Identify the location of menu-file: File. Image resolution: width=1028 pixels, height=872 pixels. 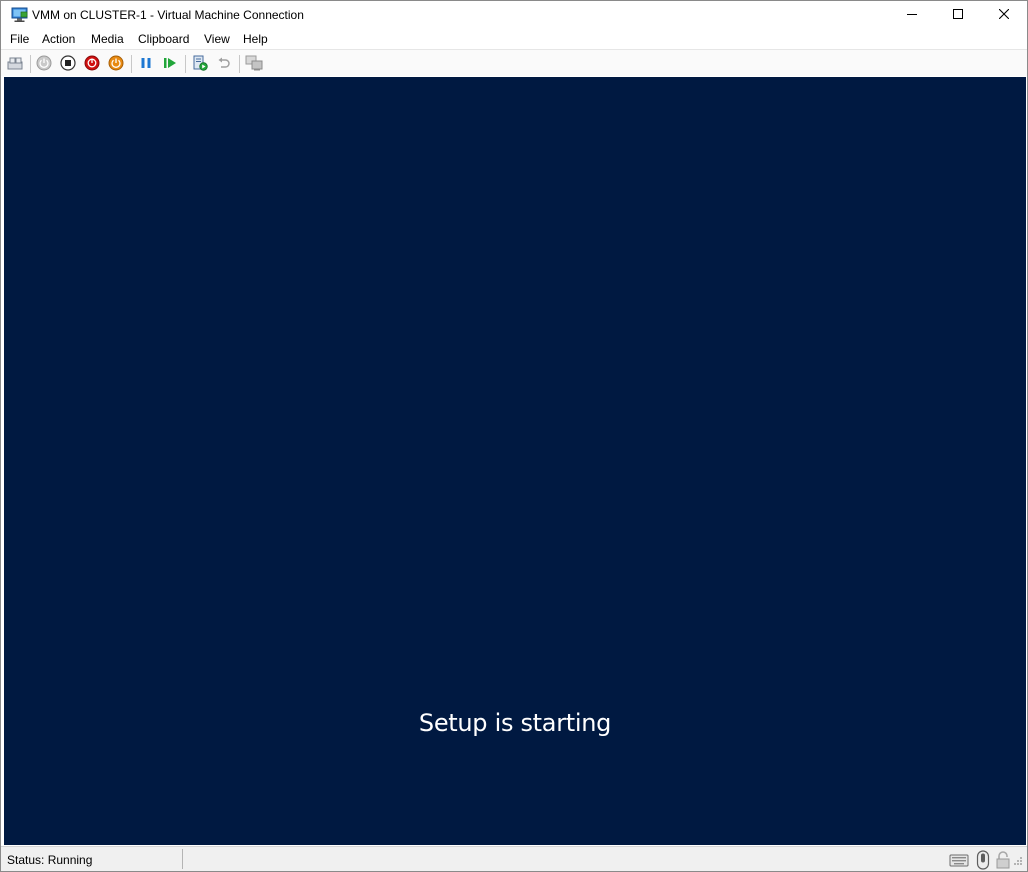
(19, 39).